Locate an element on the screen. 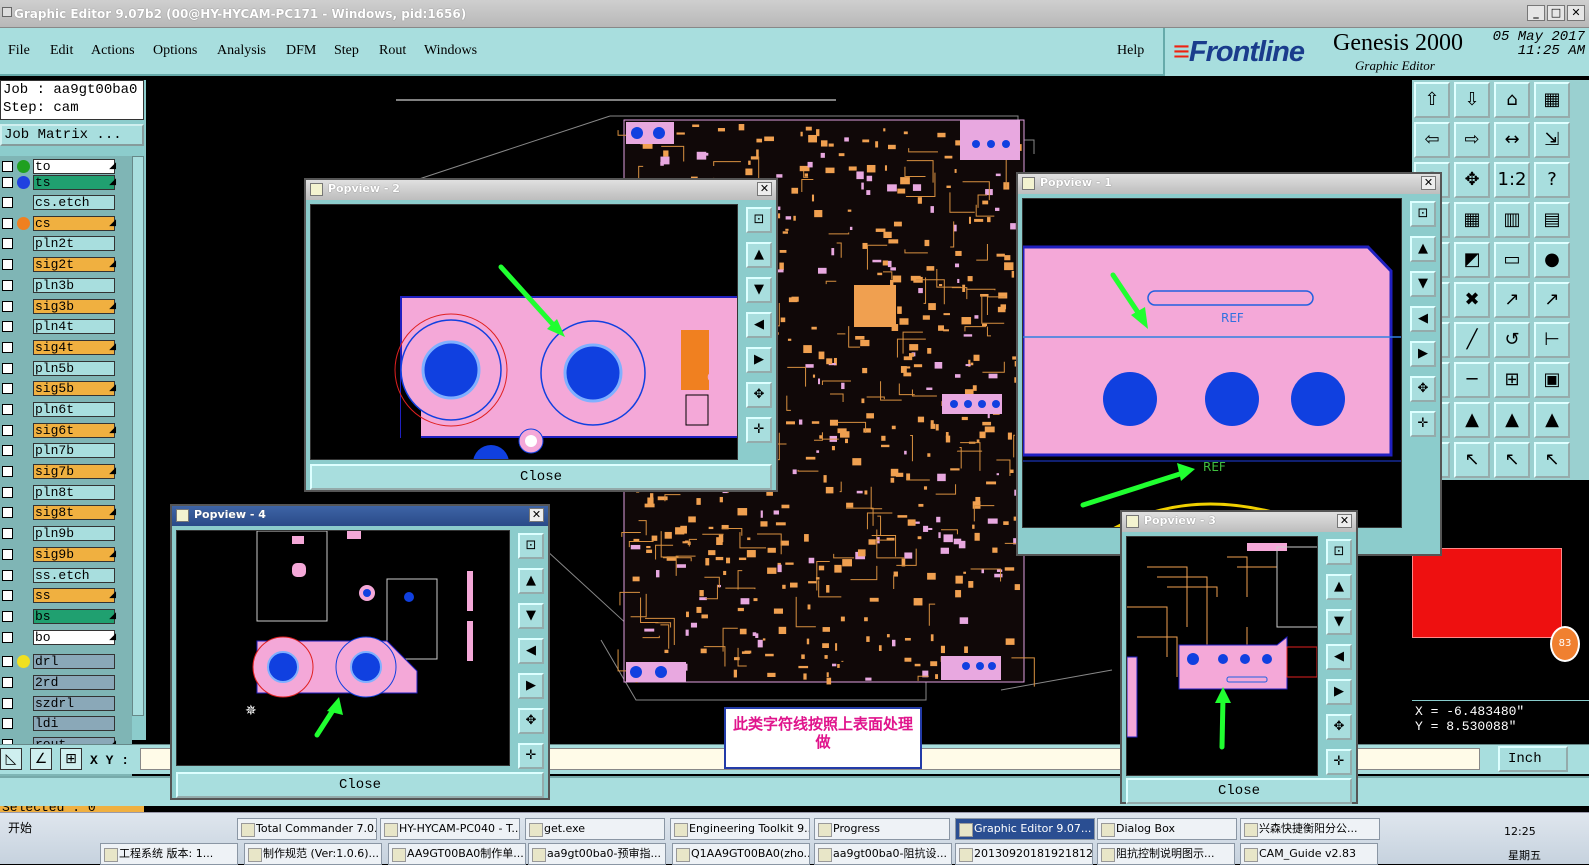  popview-4-titlebar: Popview - 4 ✕ is located at coordinates (360, 516).